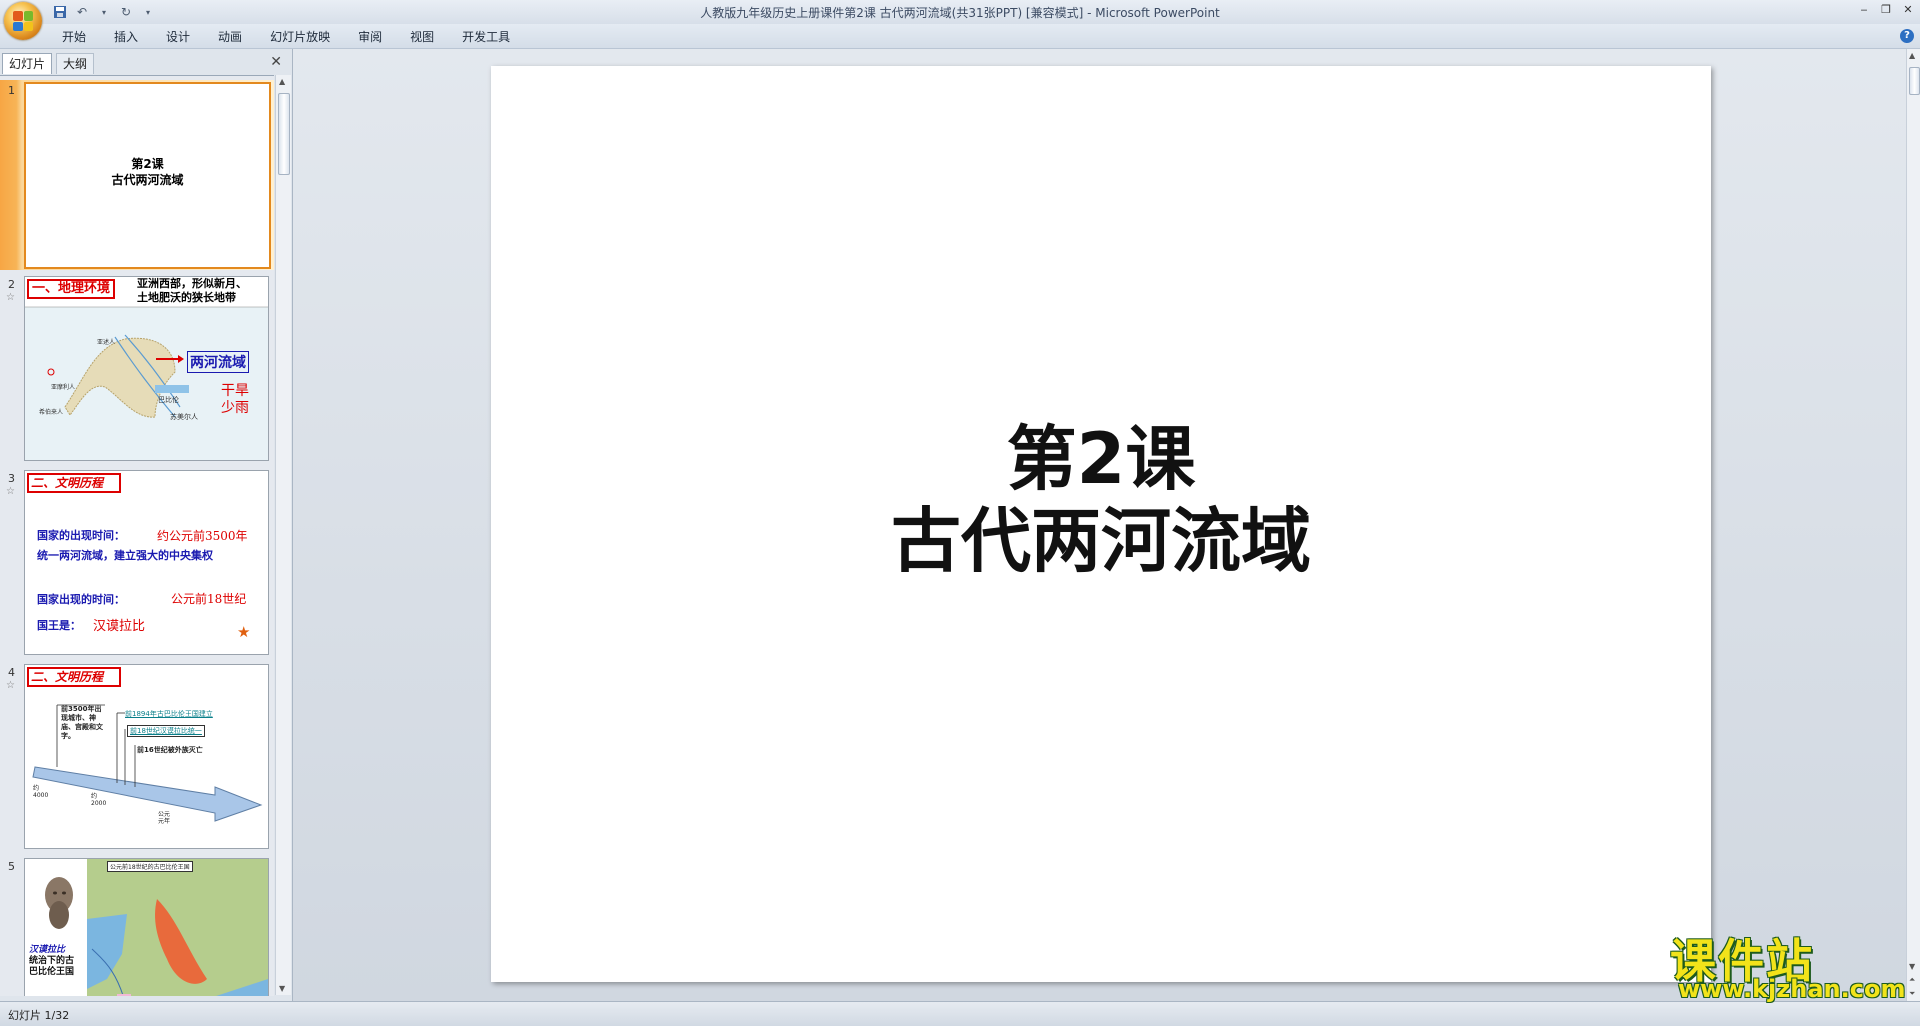  Describe the element at coordinates (11, 478) in the screenshot. I see `slide-number: 3` at that location.